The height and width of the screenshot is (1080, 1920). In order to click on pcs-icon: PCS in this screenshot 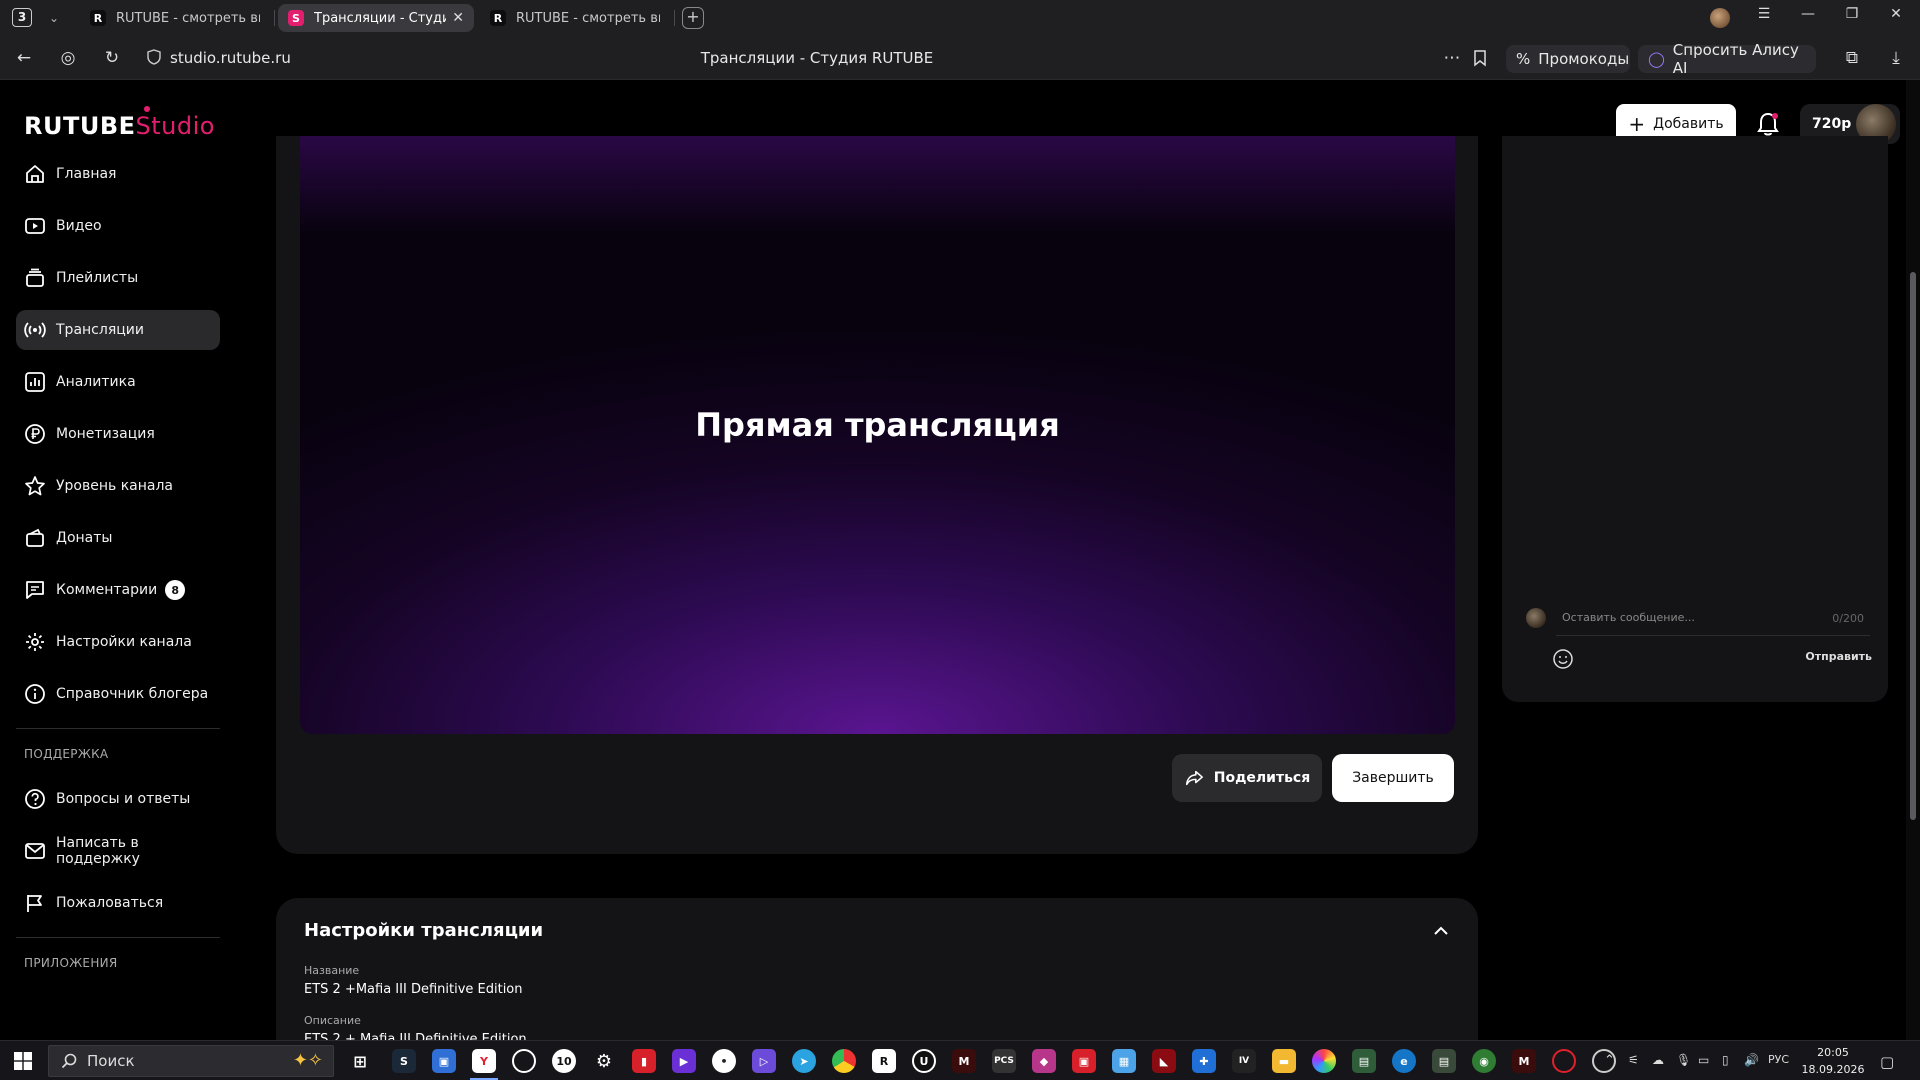, I will do `click(1004, 1061)`.